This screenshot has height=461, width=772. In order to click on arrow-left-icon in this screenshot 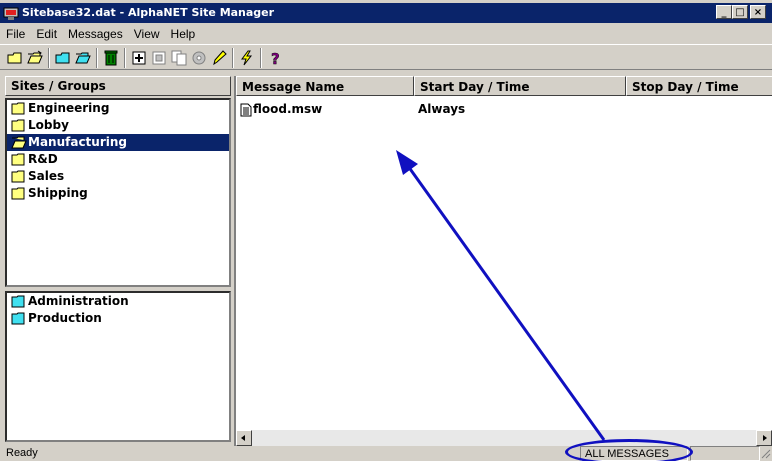, I will do `click(243, 438)`.